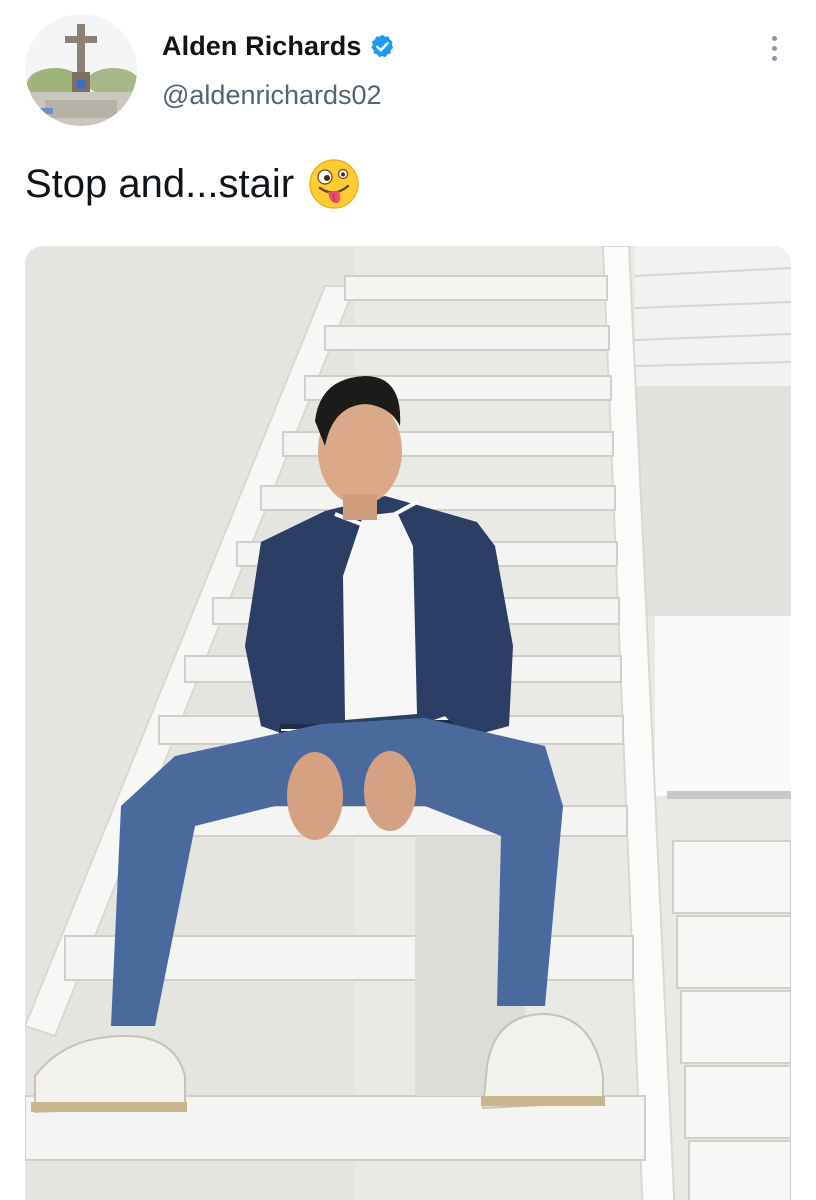 This screenshot has height=1200, width=816. I want to click on display-name: Alden Richards, so click(261, 46).